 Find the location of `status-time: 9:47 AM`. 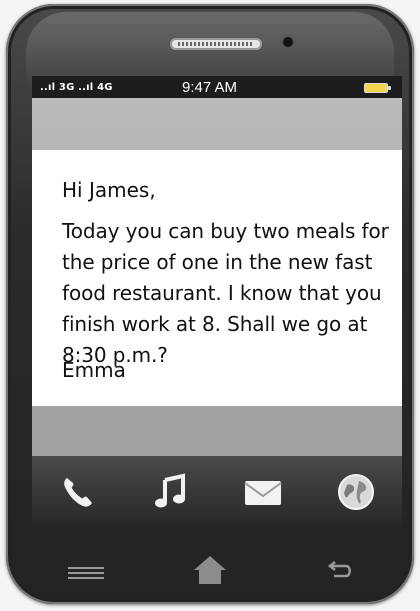

status-time: 9:47 AM is located at coordinates (210, 87).